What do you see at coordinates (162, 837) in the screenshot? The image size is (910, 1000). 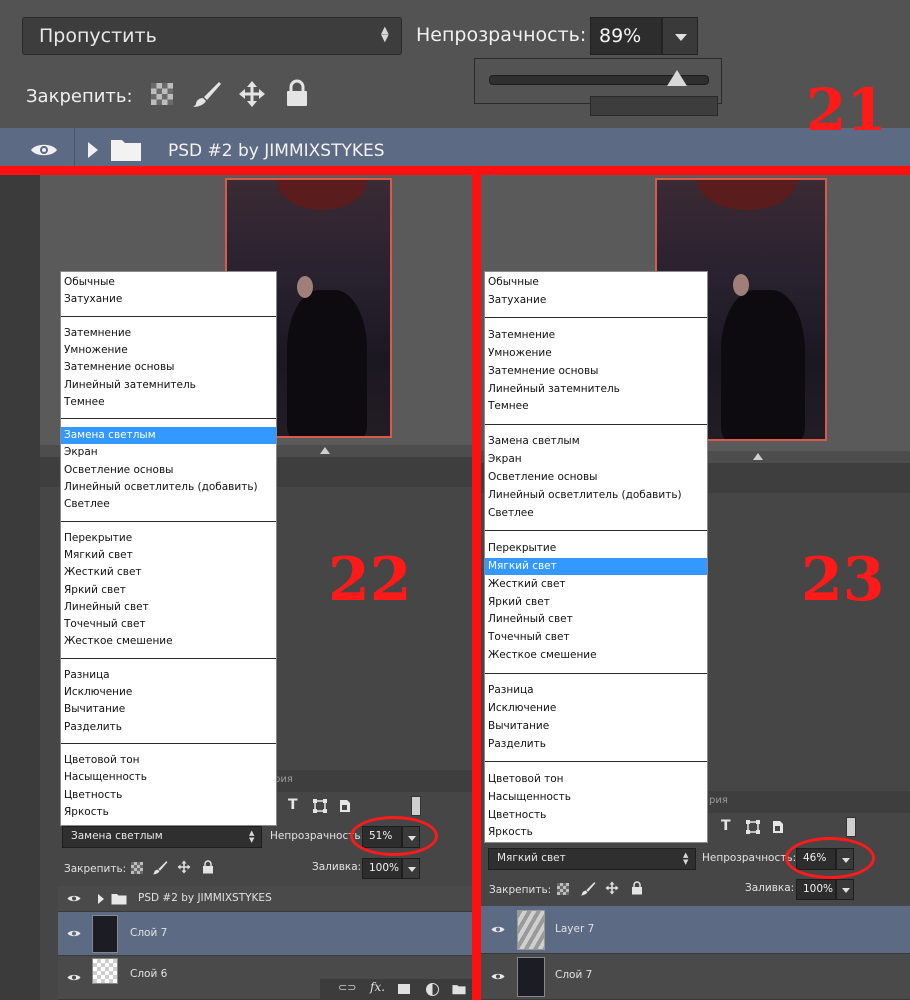 I see `blend-mode-select: Замена светлым ▲ ▼` at bounding box center [162, 837].